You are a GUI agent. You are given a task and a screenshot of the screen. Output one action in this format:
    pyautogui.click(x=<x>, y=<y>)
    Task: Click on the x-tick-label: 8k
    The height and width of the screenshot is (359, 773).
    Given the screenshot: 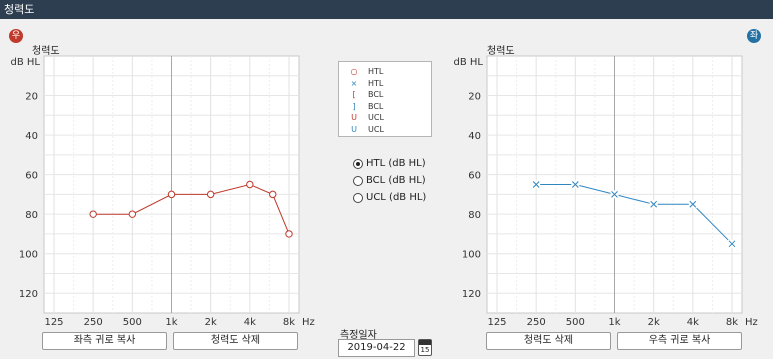 What is the action you would take?
    pyautogui.click(x=732, y=322)
    